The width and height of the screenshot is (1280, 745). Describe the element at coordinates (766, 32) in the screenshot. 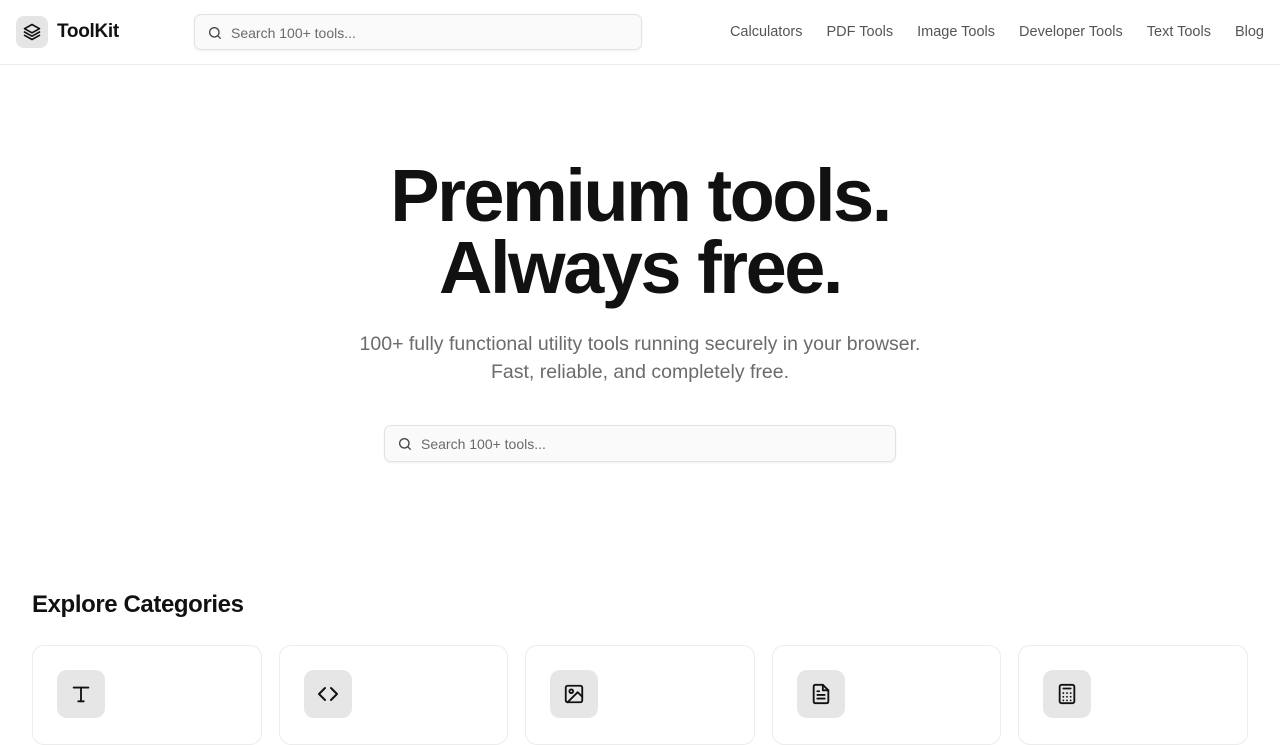

I see `nav-link-calculators: Calculators` at that location.